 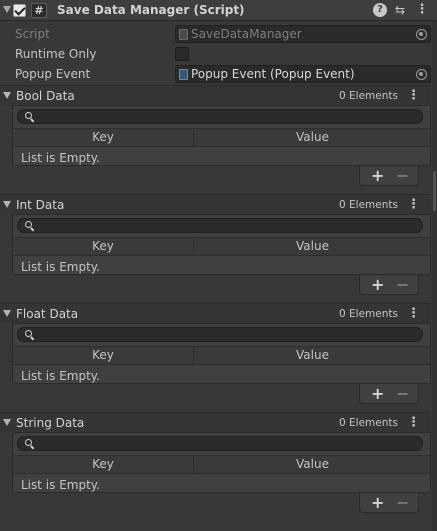 What do you see at coordinates (45, 96) in the screenshot?
I see `list-title: Bool Data` at bounding box center [45, 96].